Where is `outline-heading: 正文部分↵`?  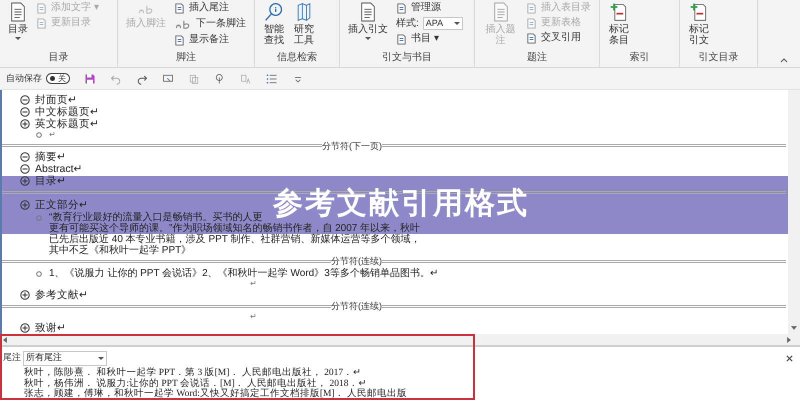 outline-heading: 正文部分↵ is located at coordinates (61, 204).